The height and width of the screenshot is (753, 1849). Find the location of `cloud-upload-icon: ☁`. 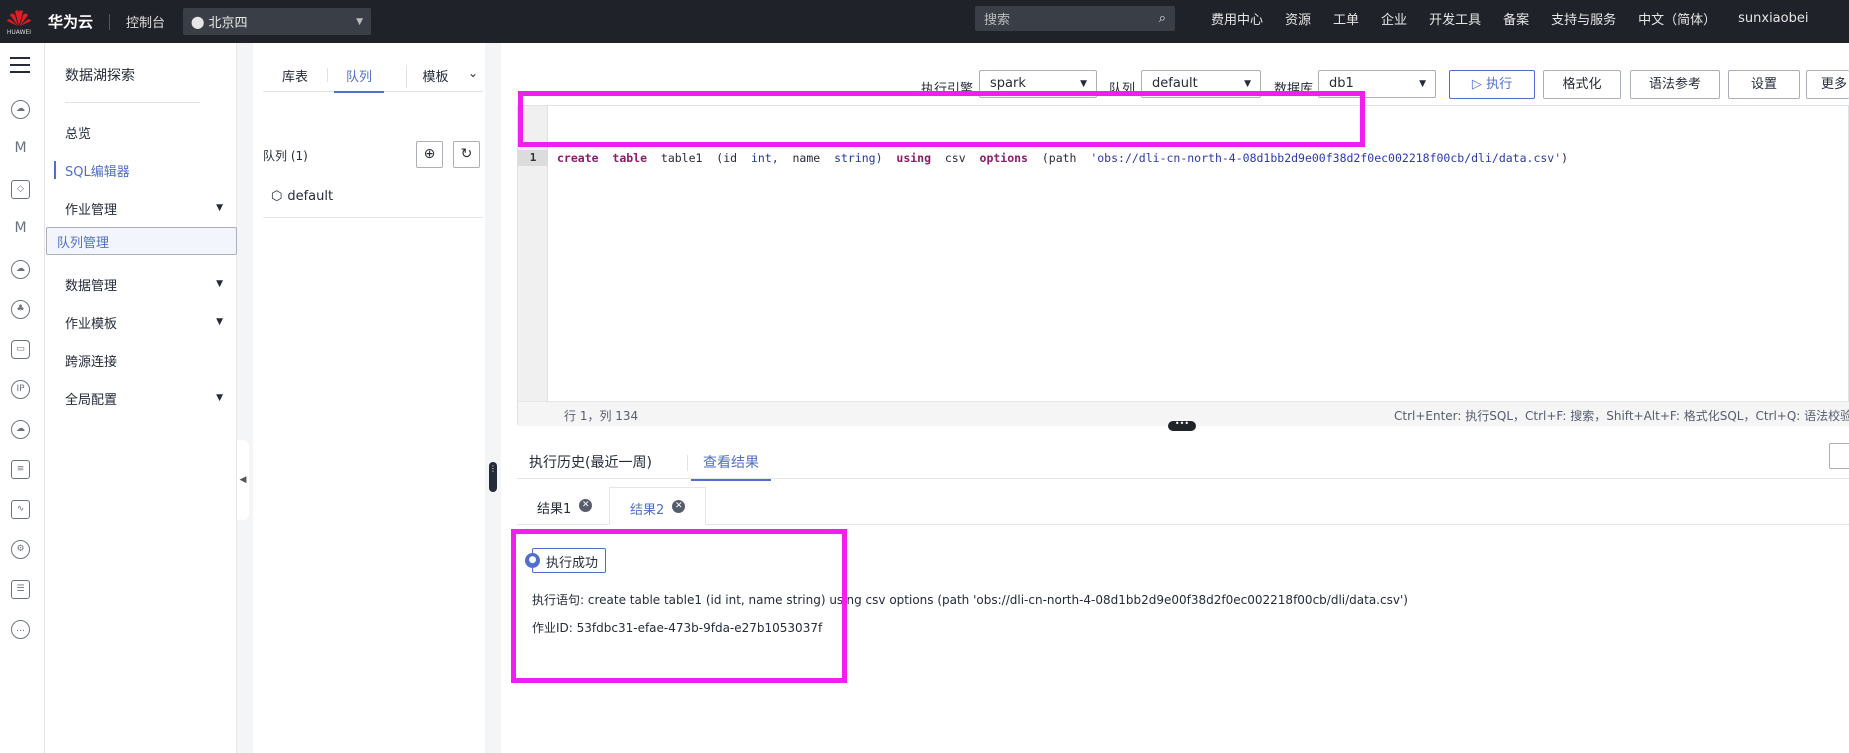

cloud-upload-icon: ☁ is located at coordinates (20, 429).